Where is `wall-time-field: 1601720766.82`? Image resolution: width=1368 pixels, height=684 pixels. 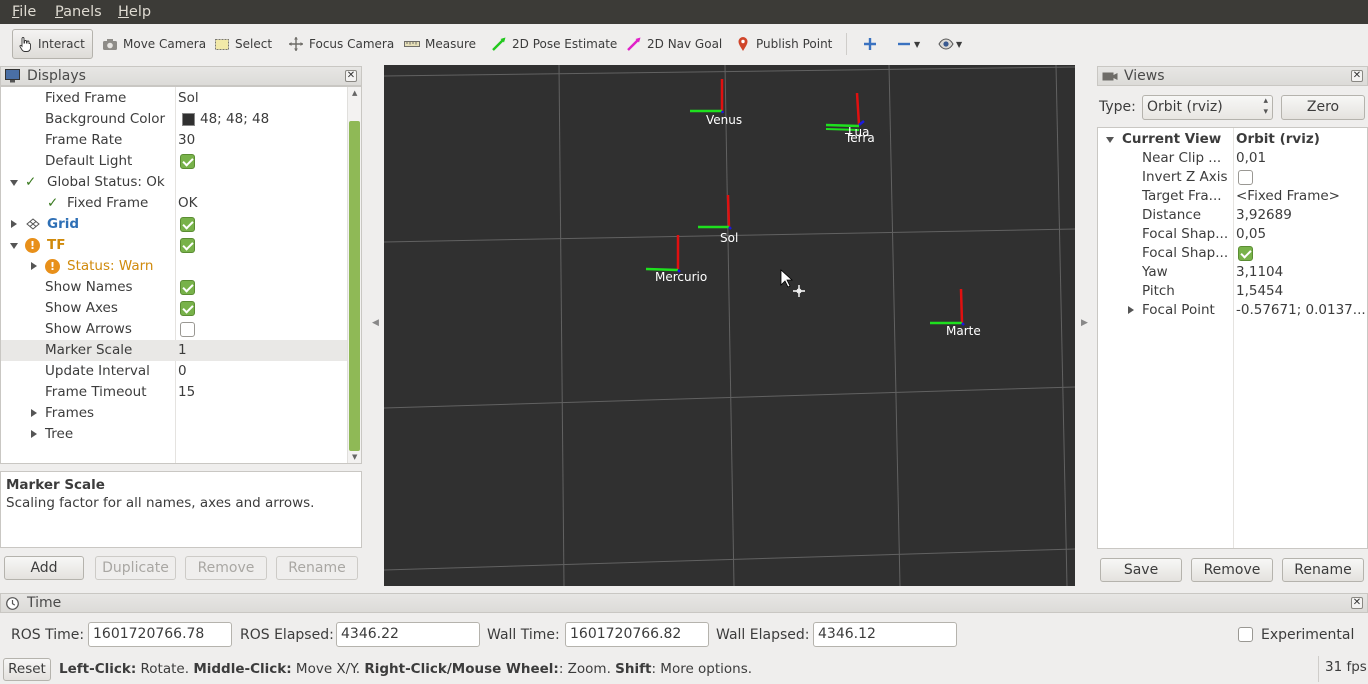 wall-time-field: 1601720766.82 is located at coordinates (637, 634).